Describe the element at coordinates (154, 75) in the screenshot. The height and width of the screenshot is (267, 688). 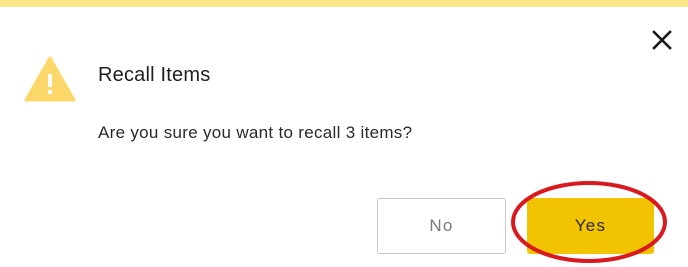
I see `dialog-title: Recall Items` at that location.